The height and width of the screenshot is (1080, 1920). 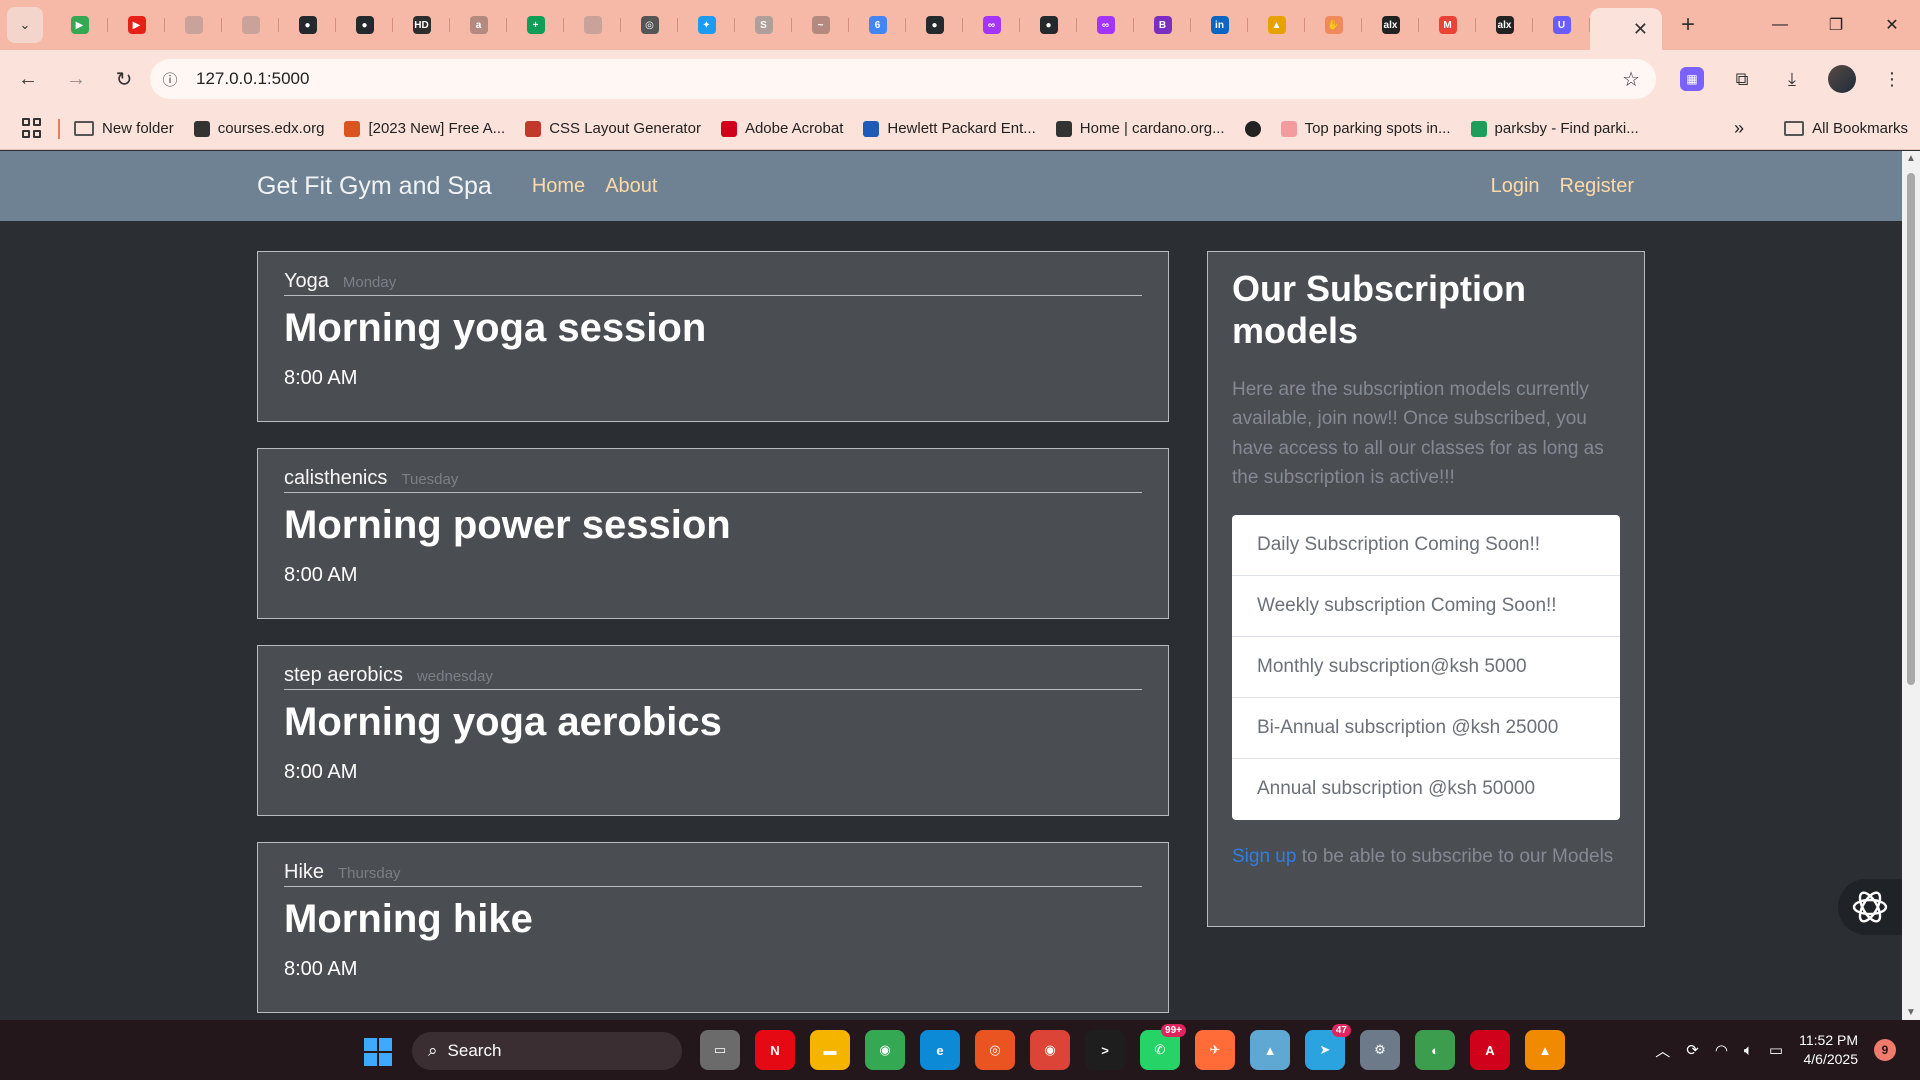 What do you see at coordinates (1426, 545) in the screenshot?
I see `subscription-item: Daily Subscription Coming Soon!!` at bounding box center [1426, 545].